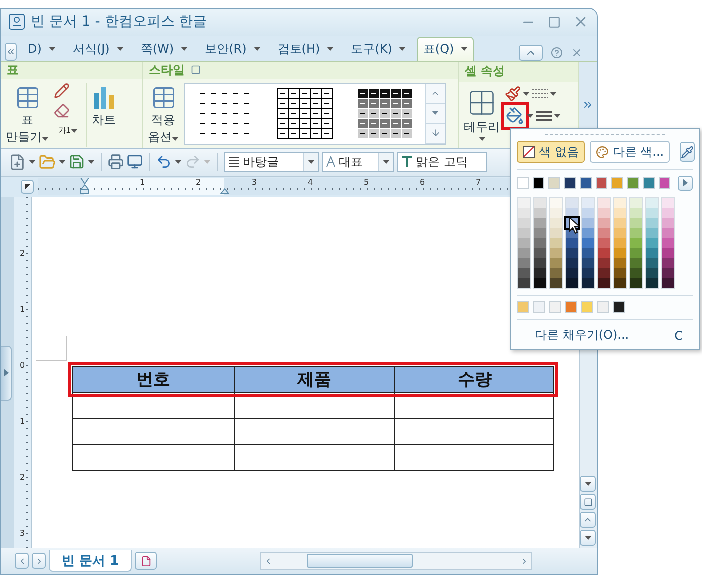 Image resolution: width=702 pixels, height=578 pixels. I want to click on ruler-number: 7, so click(479, 183).